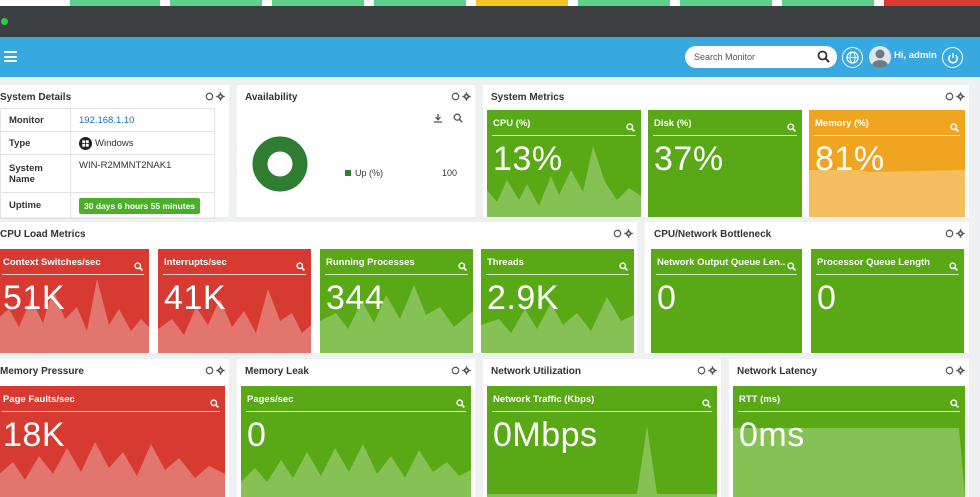  Describe the element at coordinates (850, 159) in the screenshot. I see `tile-value: 81%` at that location.